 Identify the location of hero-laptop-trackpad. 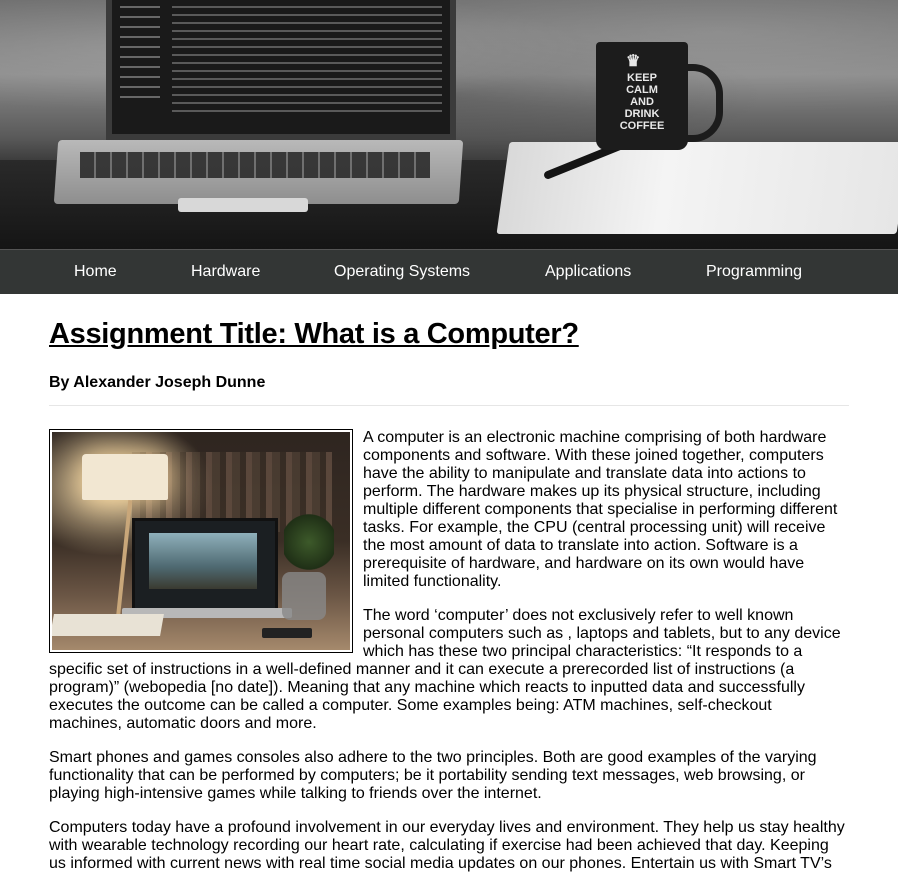
(243, 205).